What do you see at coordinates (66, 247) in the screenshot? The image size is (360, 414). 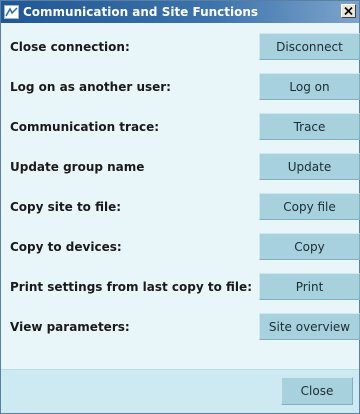 I see `copy-devices-label: Copy to devices:` at bounding box center [66, 247].